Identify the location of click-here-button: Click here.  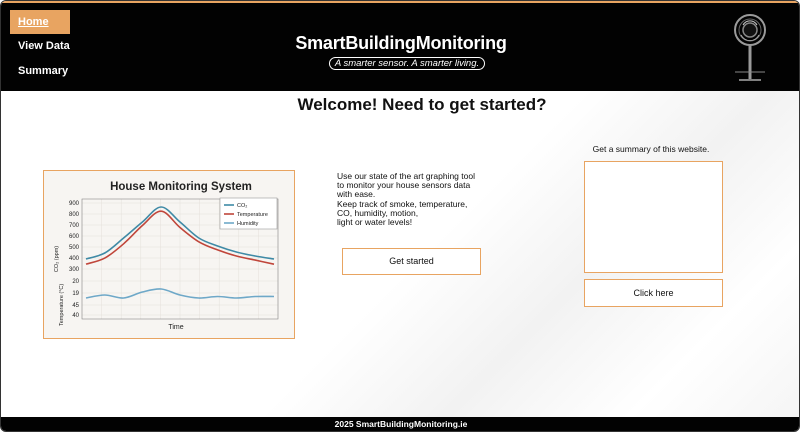
(653, 293).